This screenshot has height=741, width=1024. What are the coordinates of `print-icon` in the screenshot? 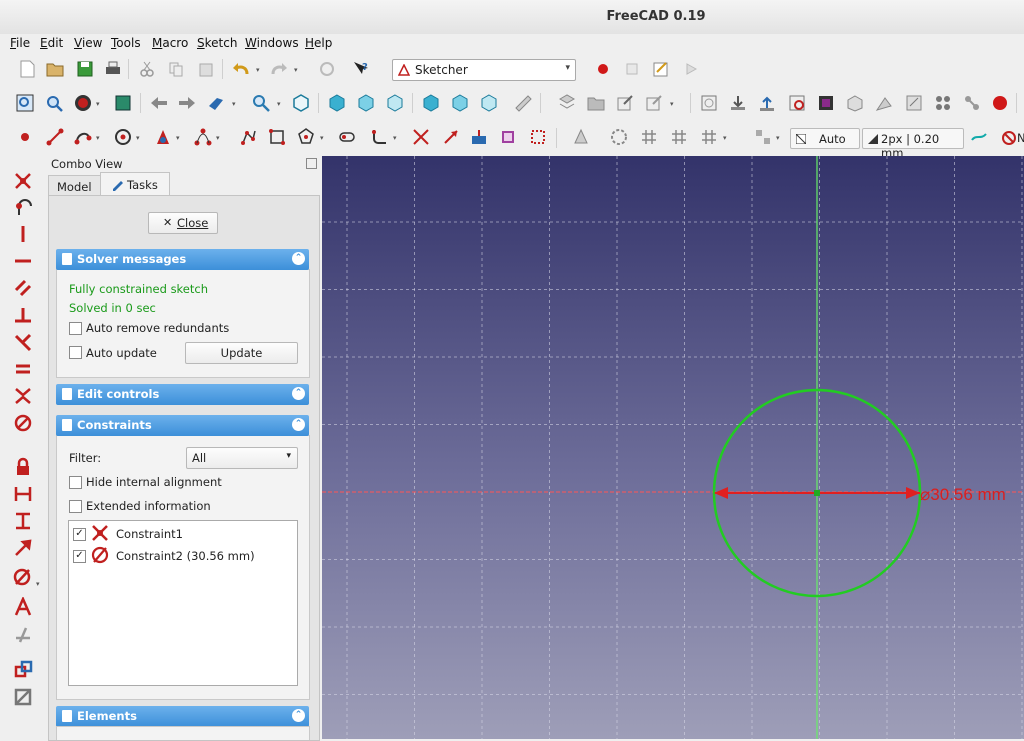 It's located at (113, 69).